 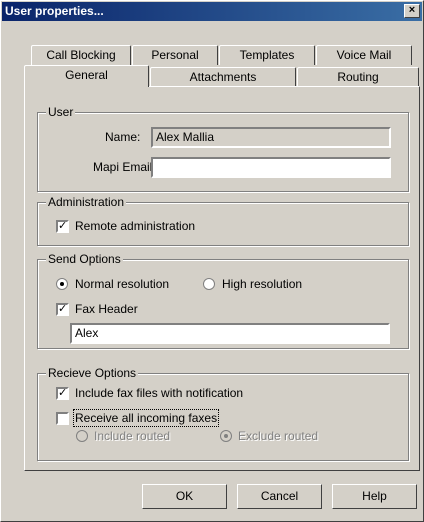 What do you see at coordinates (61, 112) in the screenshot?
I see `user-group-legend: User` at bounding box center [61, 112].